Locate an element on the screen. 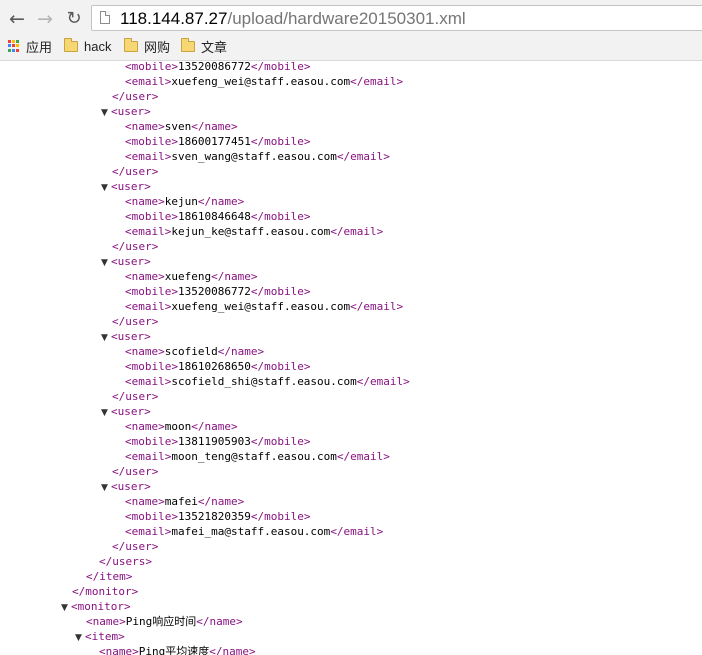 The width and height of the screenshot is (702, 655). bookmark-label: 应用 is located at coordinates (39, 47).